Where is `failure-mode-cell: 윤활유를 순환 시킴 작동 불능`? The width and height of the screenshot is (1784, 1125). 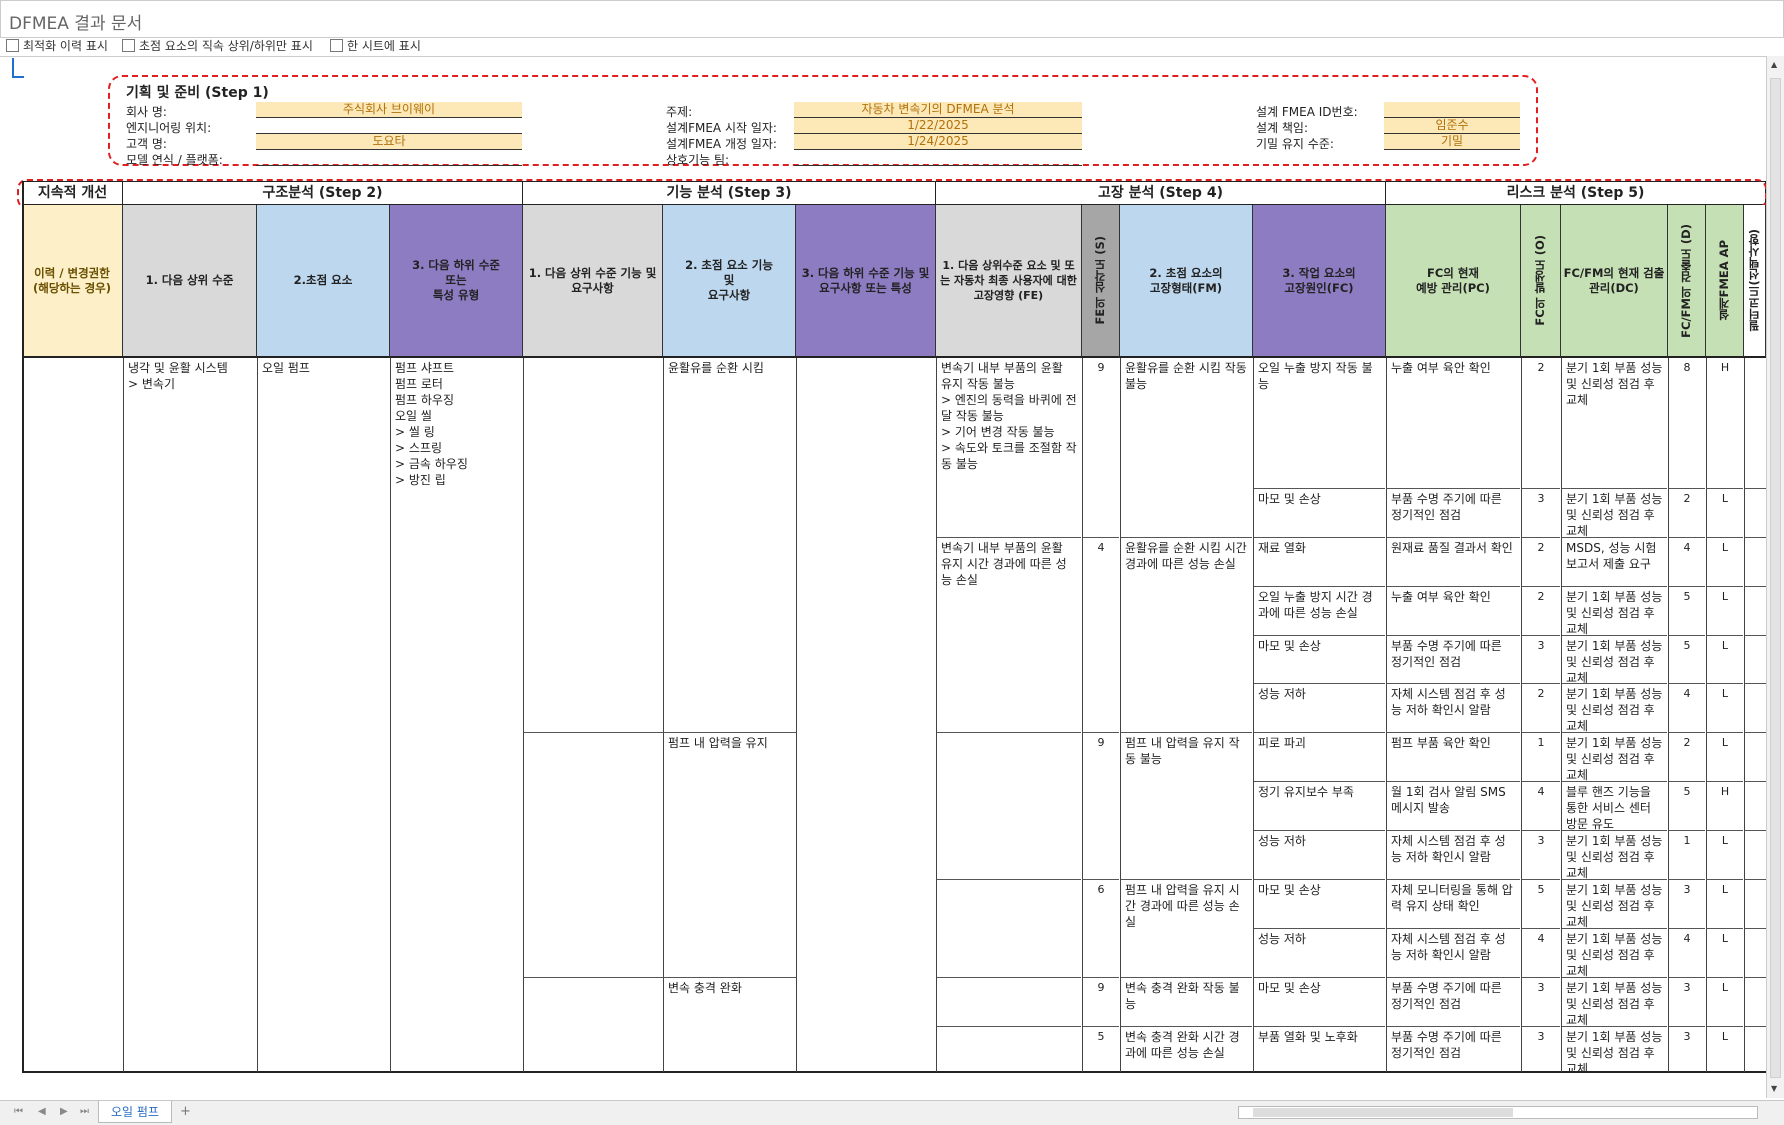 failure-mode-cell: 윤활유를 순환 시킴 작동 불능 is located at coordinates (1186, 447).